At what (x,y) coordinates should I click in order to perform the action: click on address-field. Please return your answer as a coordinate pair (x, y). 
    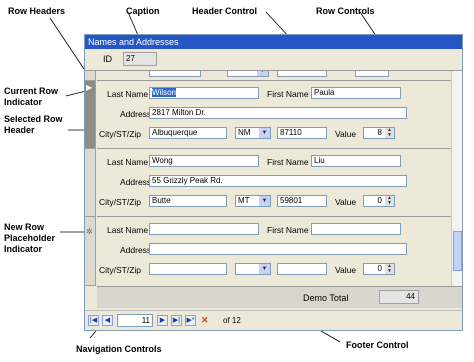
    Looking at the image, I should click on (278, 249).